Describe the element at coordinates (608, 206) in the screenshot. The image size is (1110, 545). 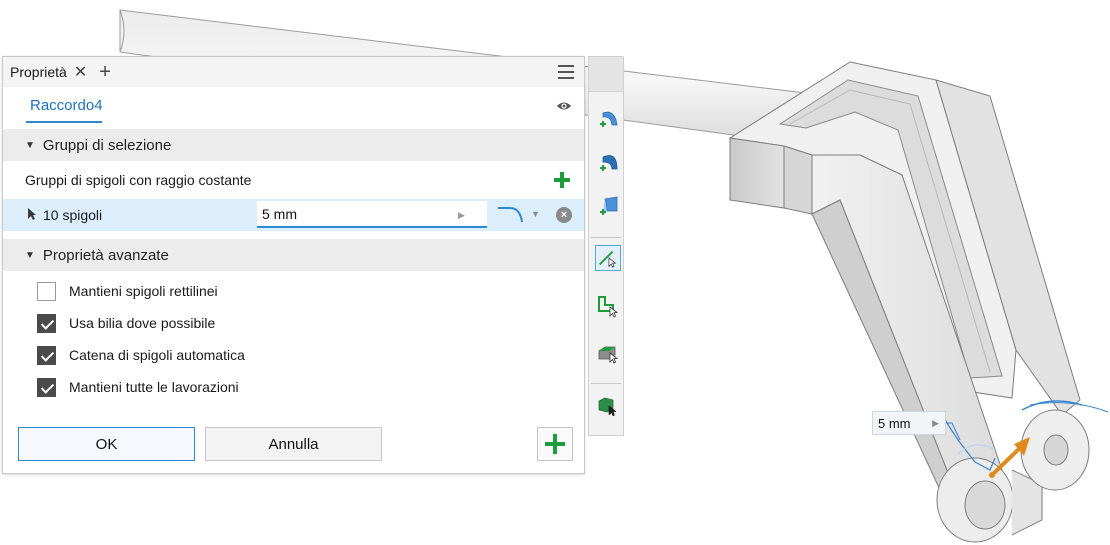
I see `setback-fillet-icon` at that location.